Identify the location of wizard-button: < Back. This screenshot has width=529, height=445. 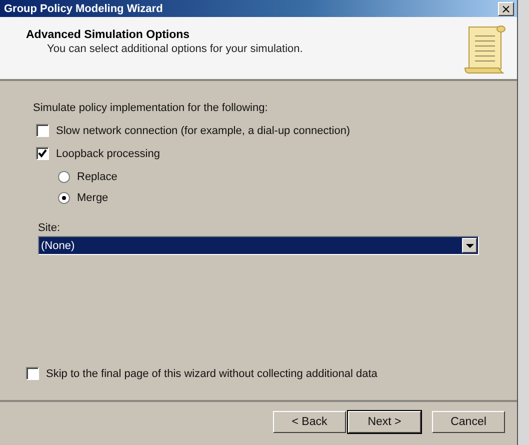
(309, 421).